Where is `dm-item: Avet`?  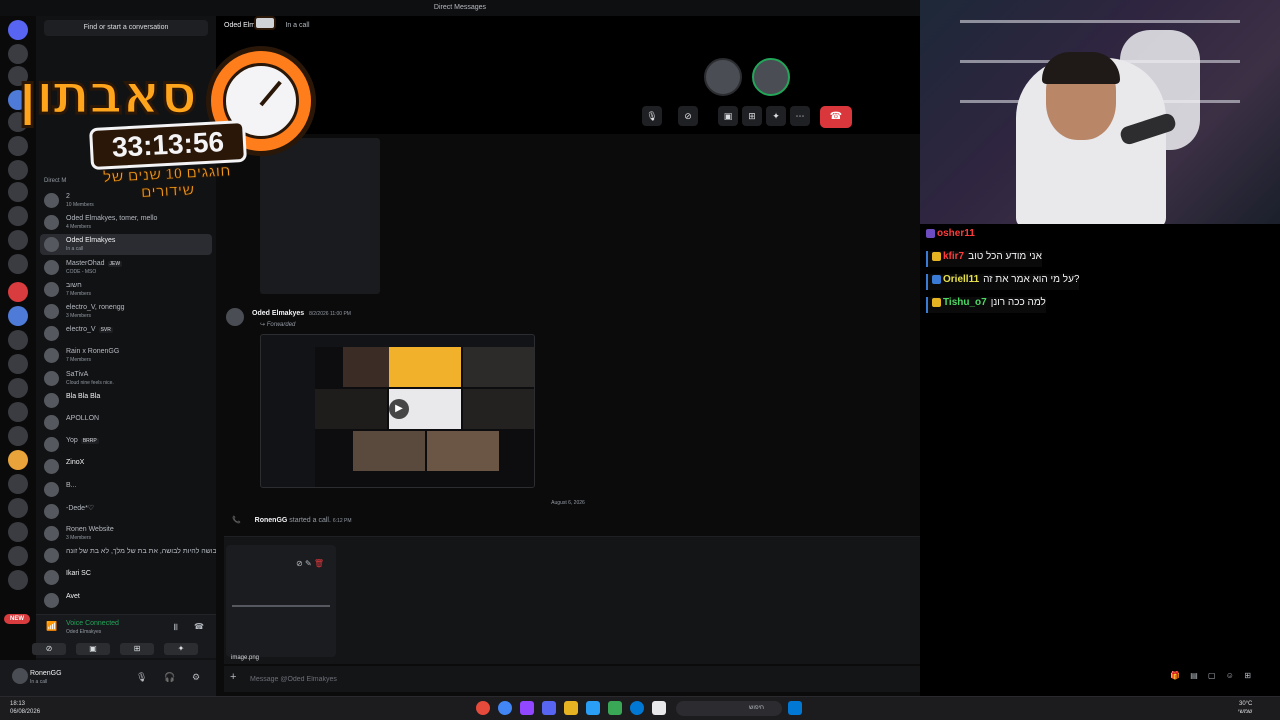
dm-item: Avet is located at coordinates (126, 600).